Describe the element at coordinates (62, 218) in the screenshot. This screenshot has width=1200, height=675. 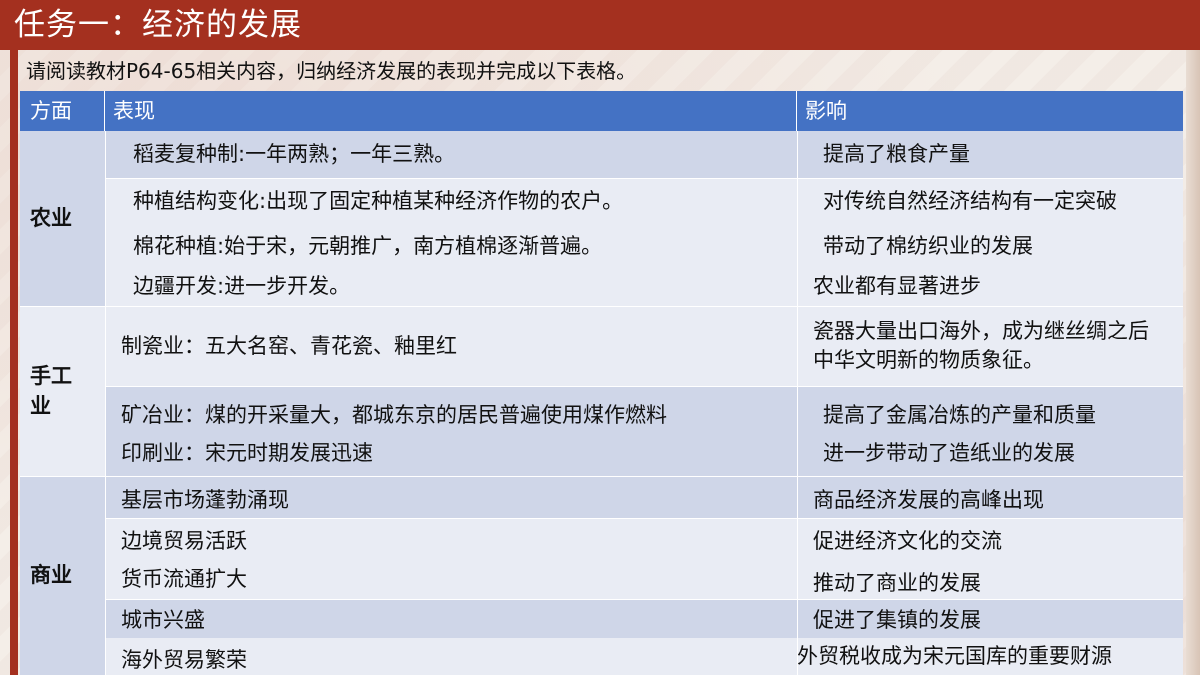
I see `aspect-cell-agriculture: 农业` at that location.